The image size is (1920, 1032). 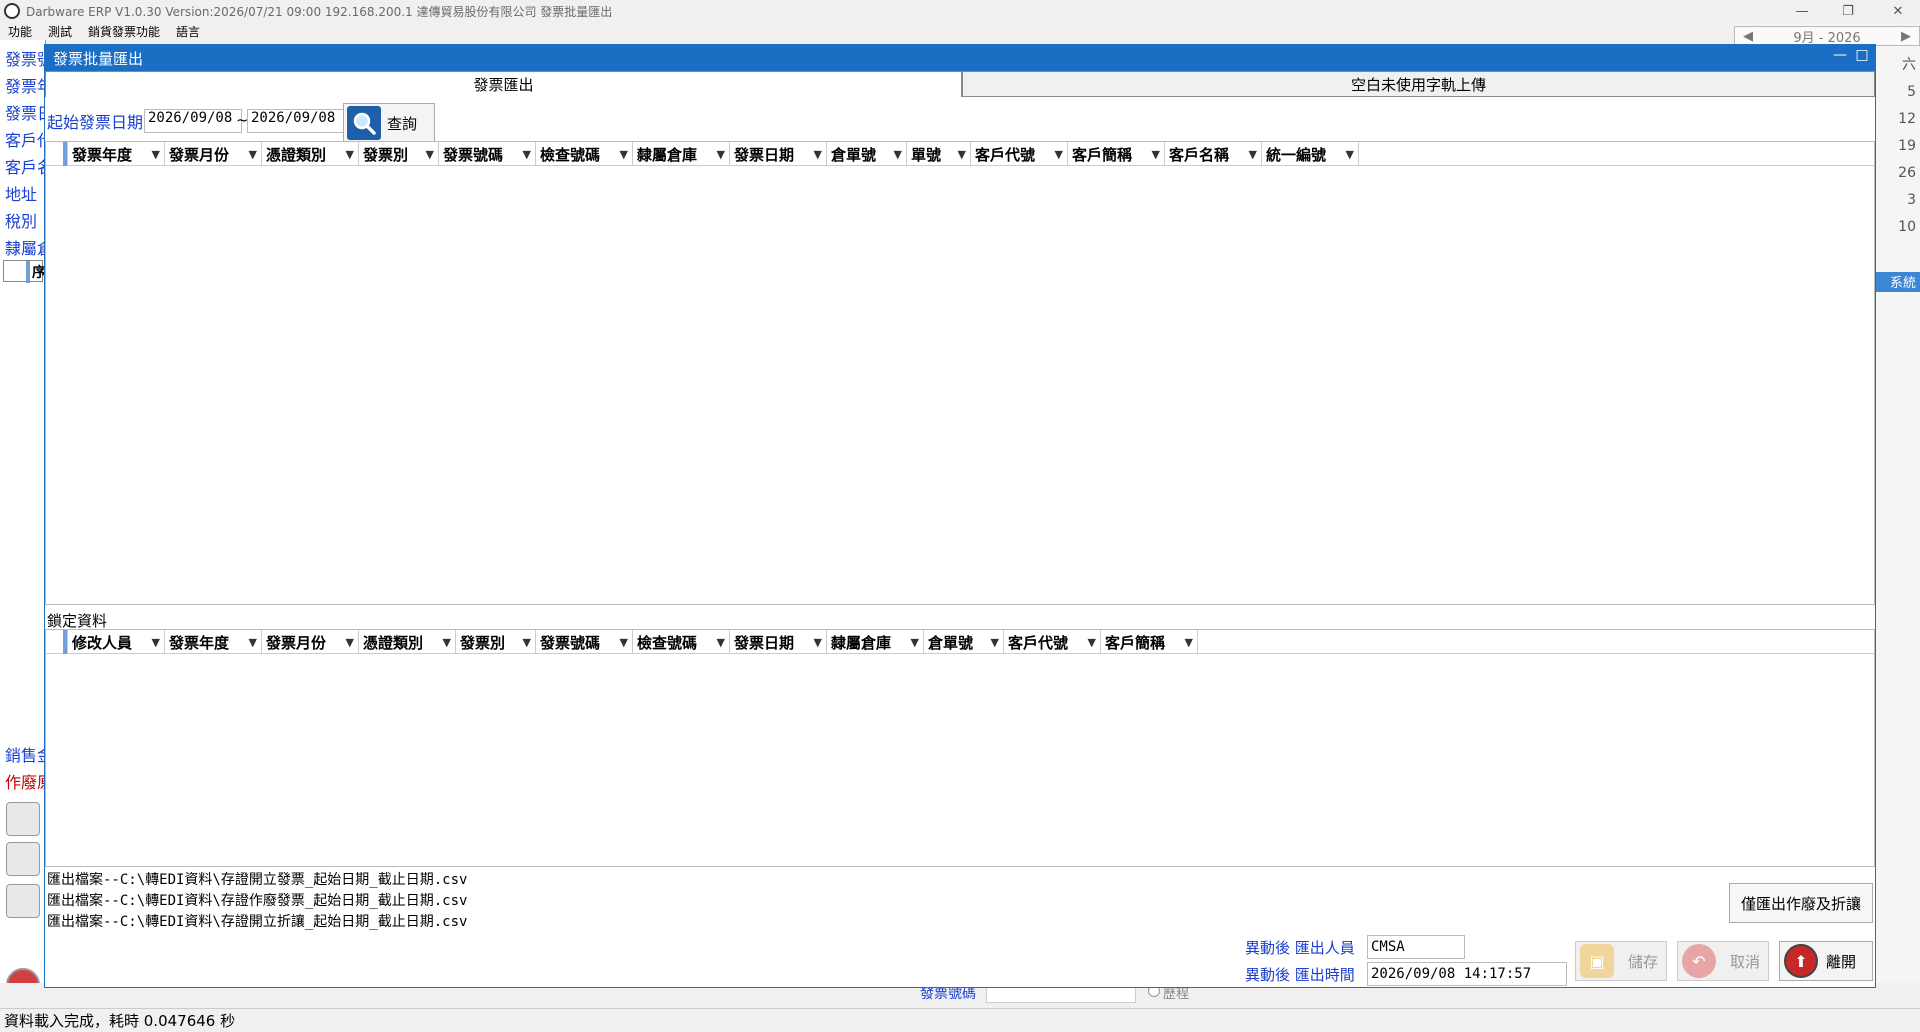 What do you see at coordinates (23, 819) in the screenshot?
I see `edit-doc-icon` at bounding box center [23, 819].